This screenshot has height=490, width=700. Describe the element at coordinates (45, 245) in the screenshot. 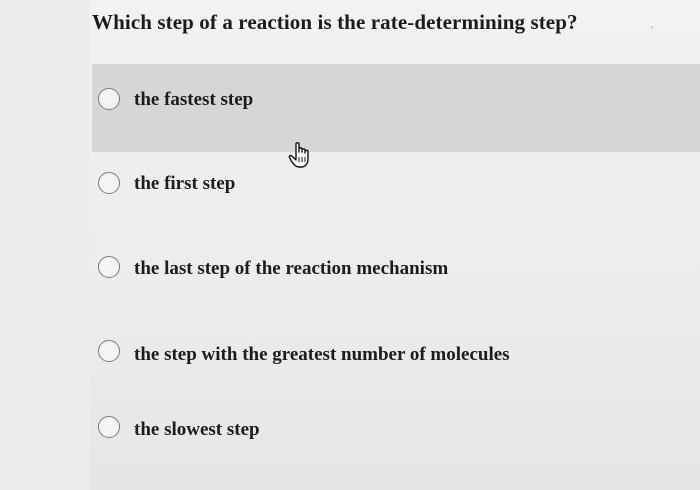

I see `left-margin` at that location.